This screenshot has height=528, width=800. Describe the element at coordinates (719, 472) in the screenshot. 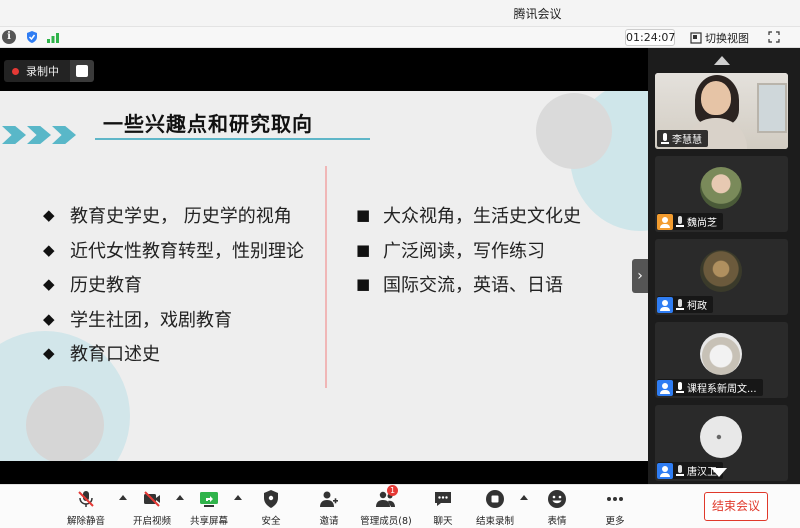

I see `scroll-down-icon` at that location.